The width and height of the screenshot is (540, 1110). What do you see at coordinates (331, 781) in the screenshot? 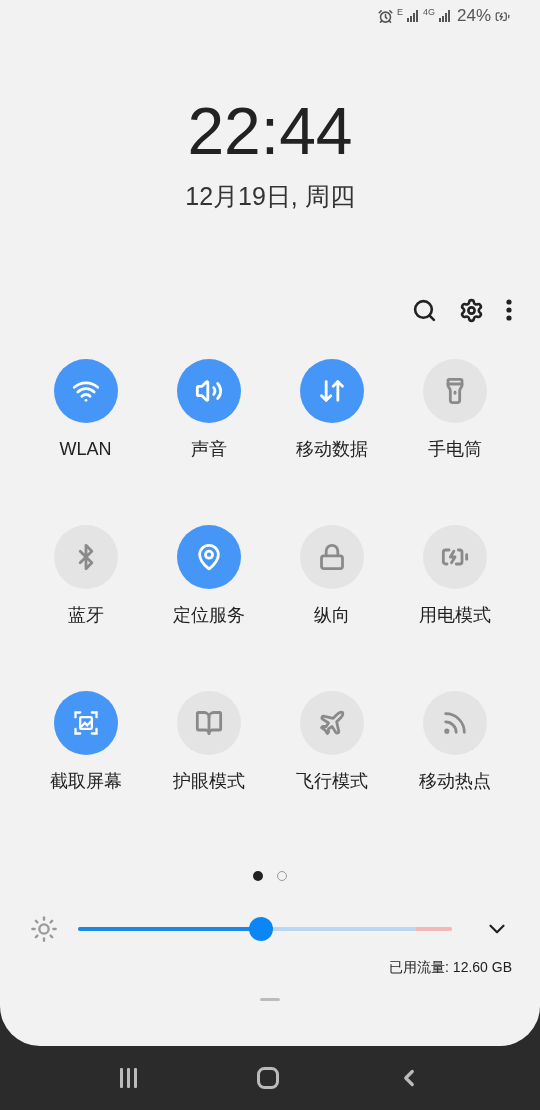
I see `toggle-label: 飞行模式` at bounding box center [331, 781].